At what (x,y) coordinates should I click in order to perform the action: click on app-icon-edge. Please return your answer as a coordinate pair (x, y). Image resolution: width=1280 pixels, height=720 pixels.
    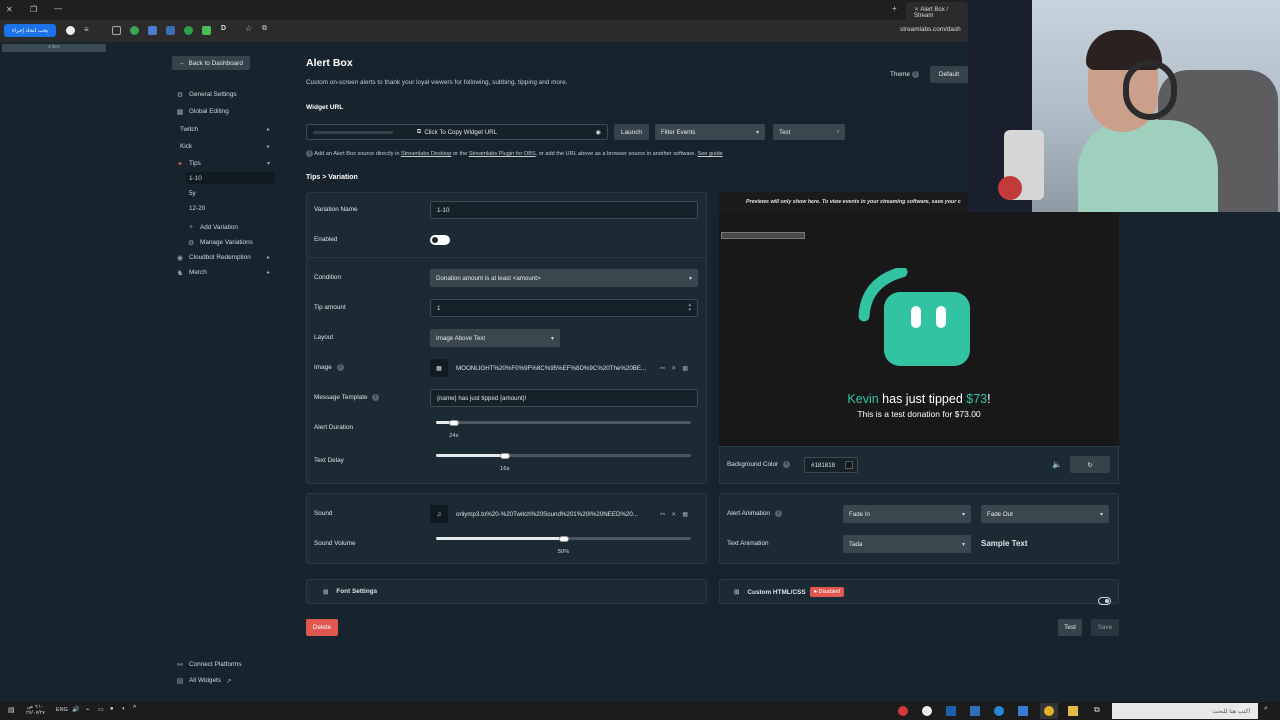
    Looking at the image, I should click on (999, 711).